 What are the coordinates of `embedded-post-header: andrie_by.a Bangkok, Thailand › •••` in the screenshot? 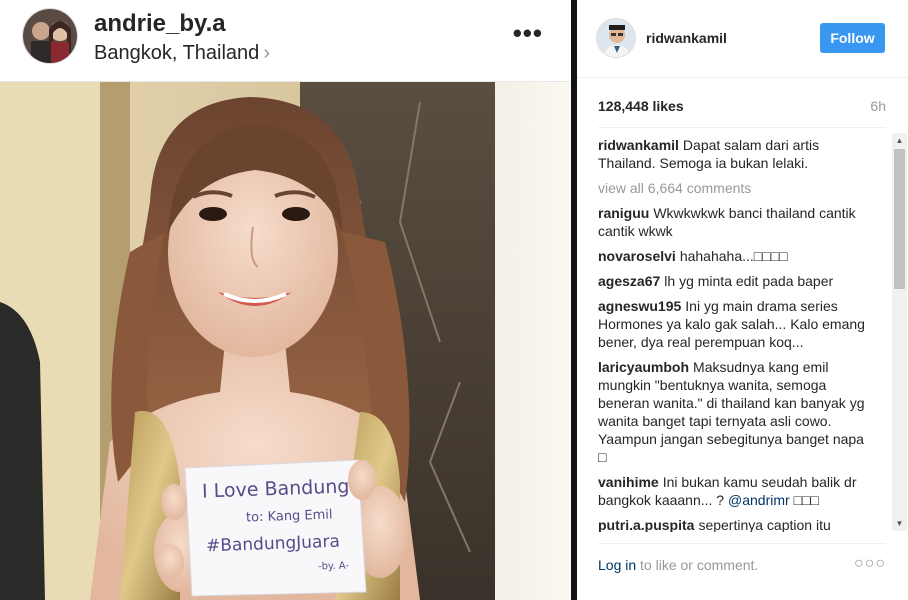 It's located at (285, 41).